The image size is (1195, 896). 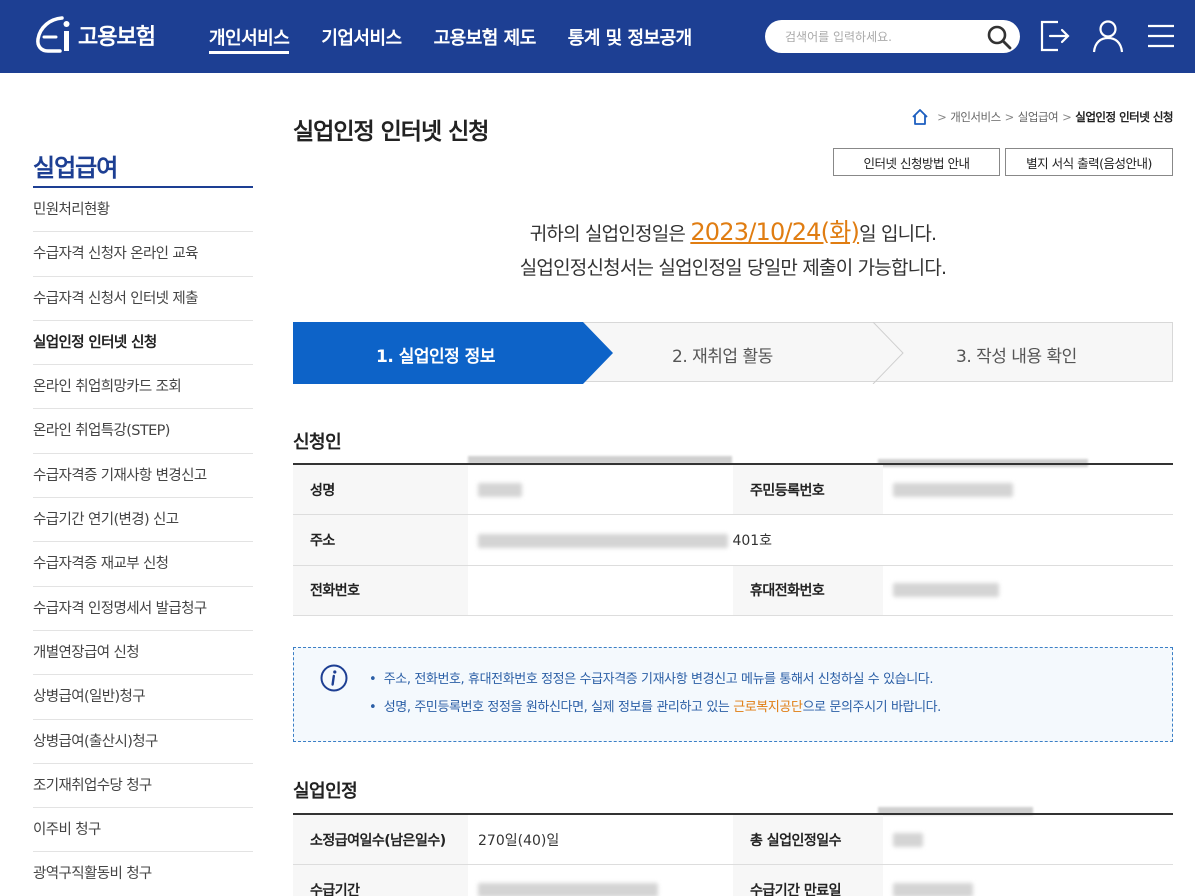 What do you see at coordinates (1028, 591) in the screenshot?
I see `mobile-value` at bounding box center [1028, 591].